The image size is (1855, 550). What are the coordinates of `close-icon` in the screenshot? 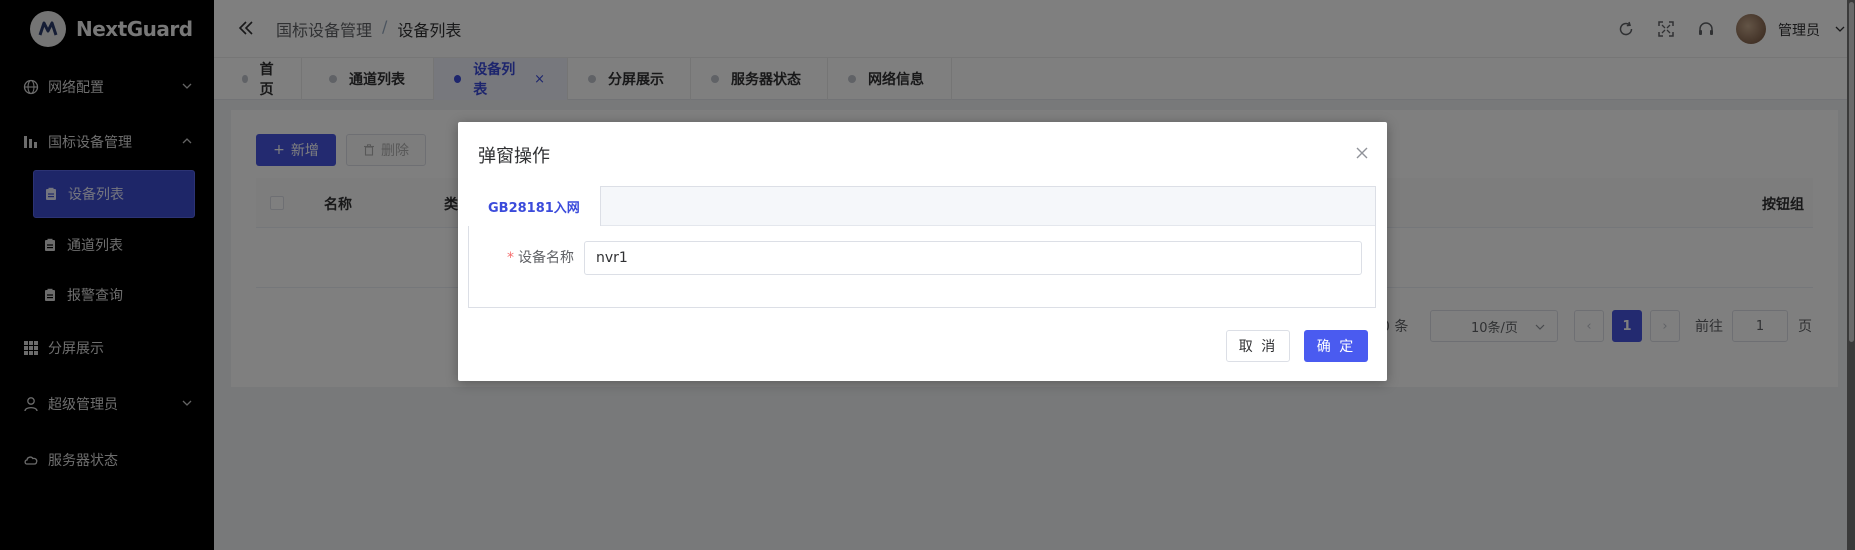 It's located at (1362, 153).